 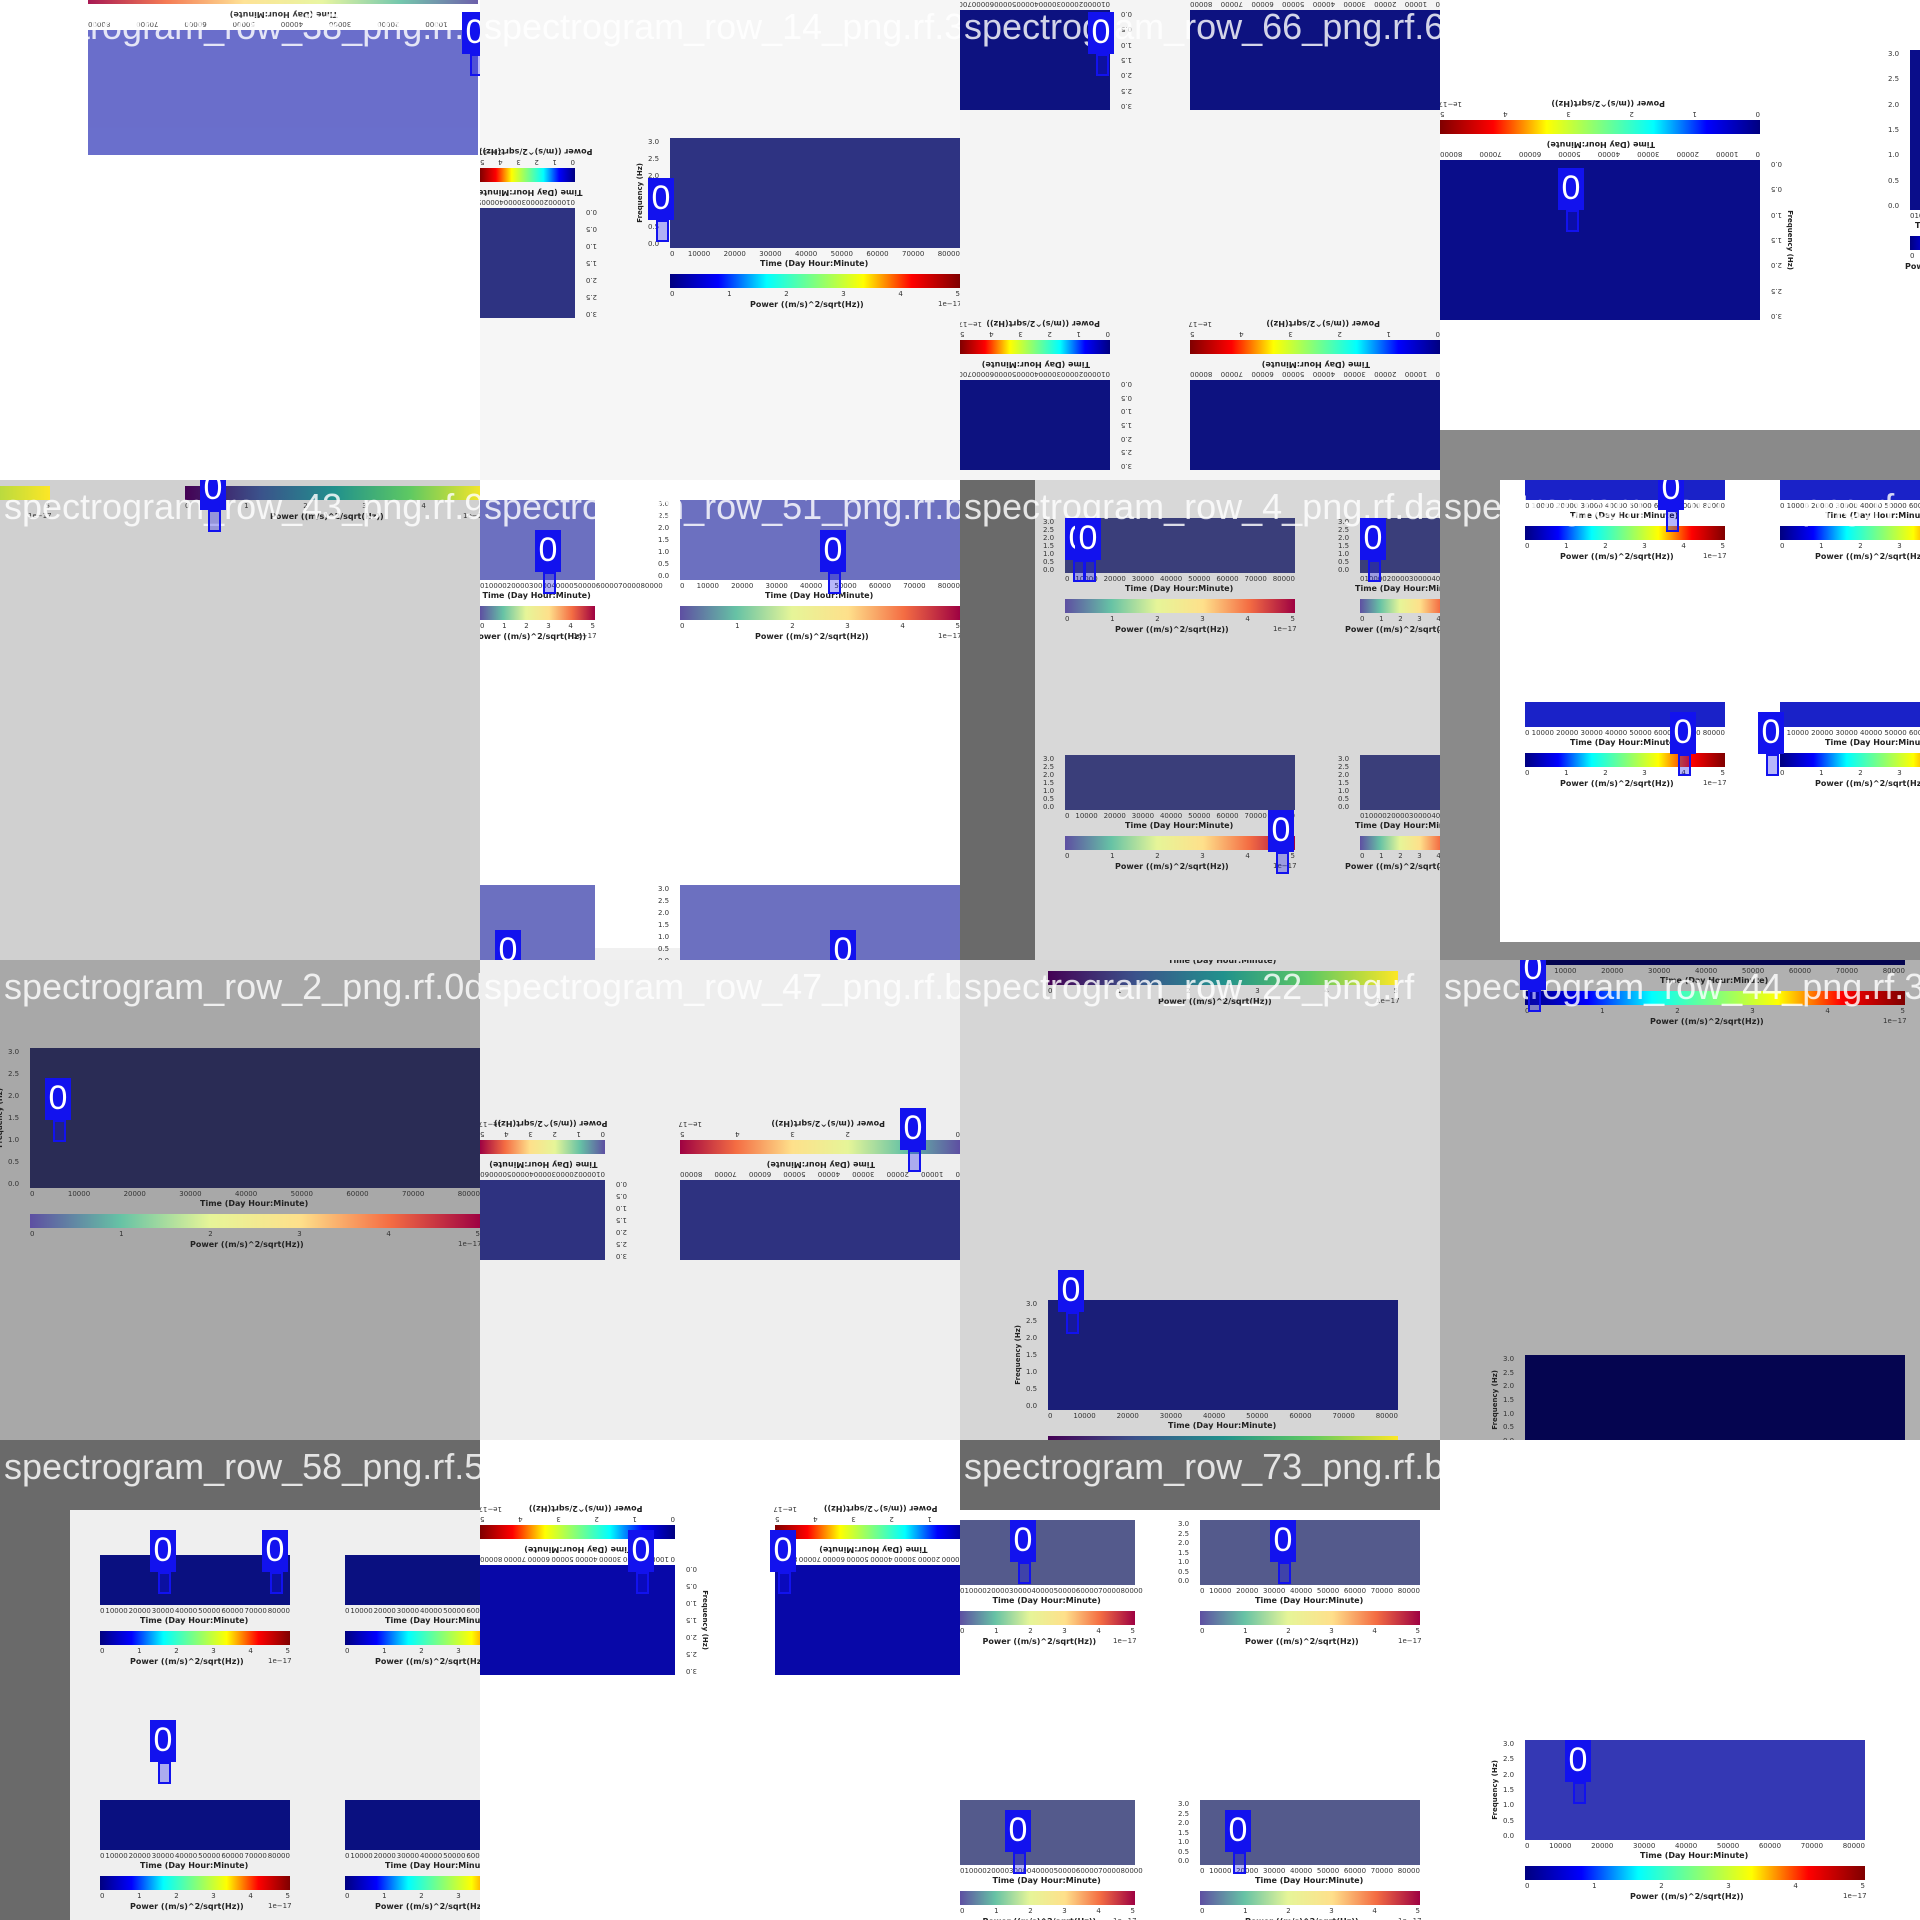 I want to click on colorbar-tick-label: 1, so click(x=1112, y=856).